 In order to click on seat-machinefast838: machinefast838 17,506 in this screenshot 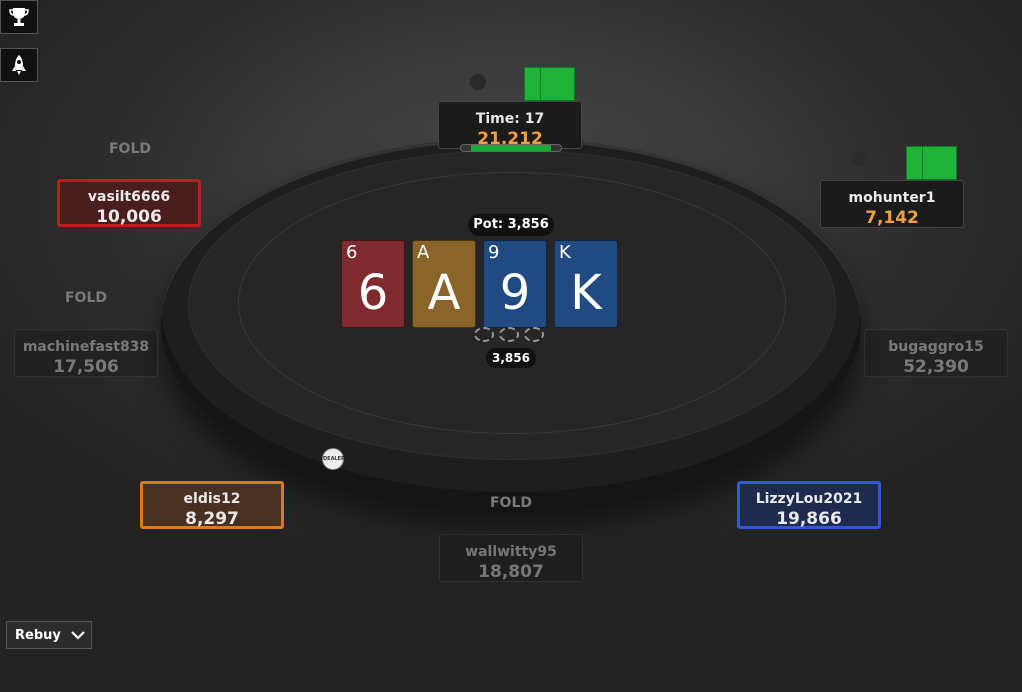, I will do `click(86, 353)`.